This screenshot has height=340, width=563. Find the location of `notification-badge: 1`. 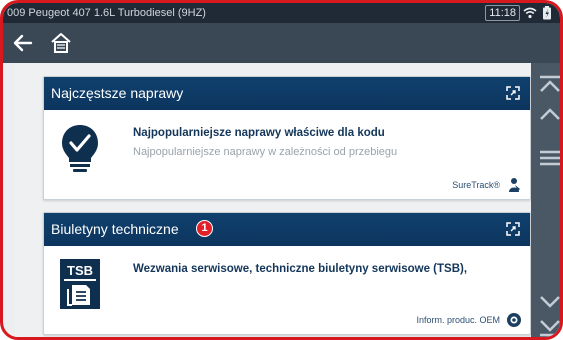

notification-badge: 1 is located at coordinates (204, 228).